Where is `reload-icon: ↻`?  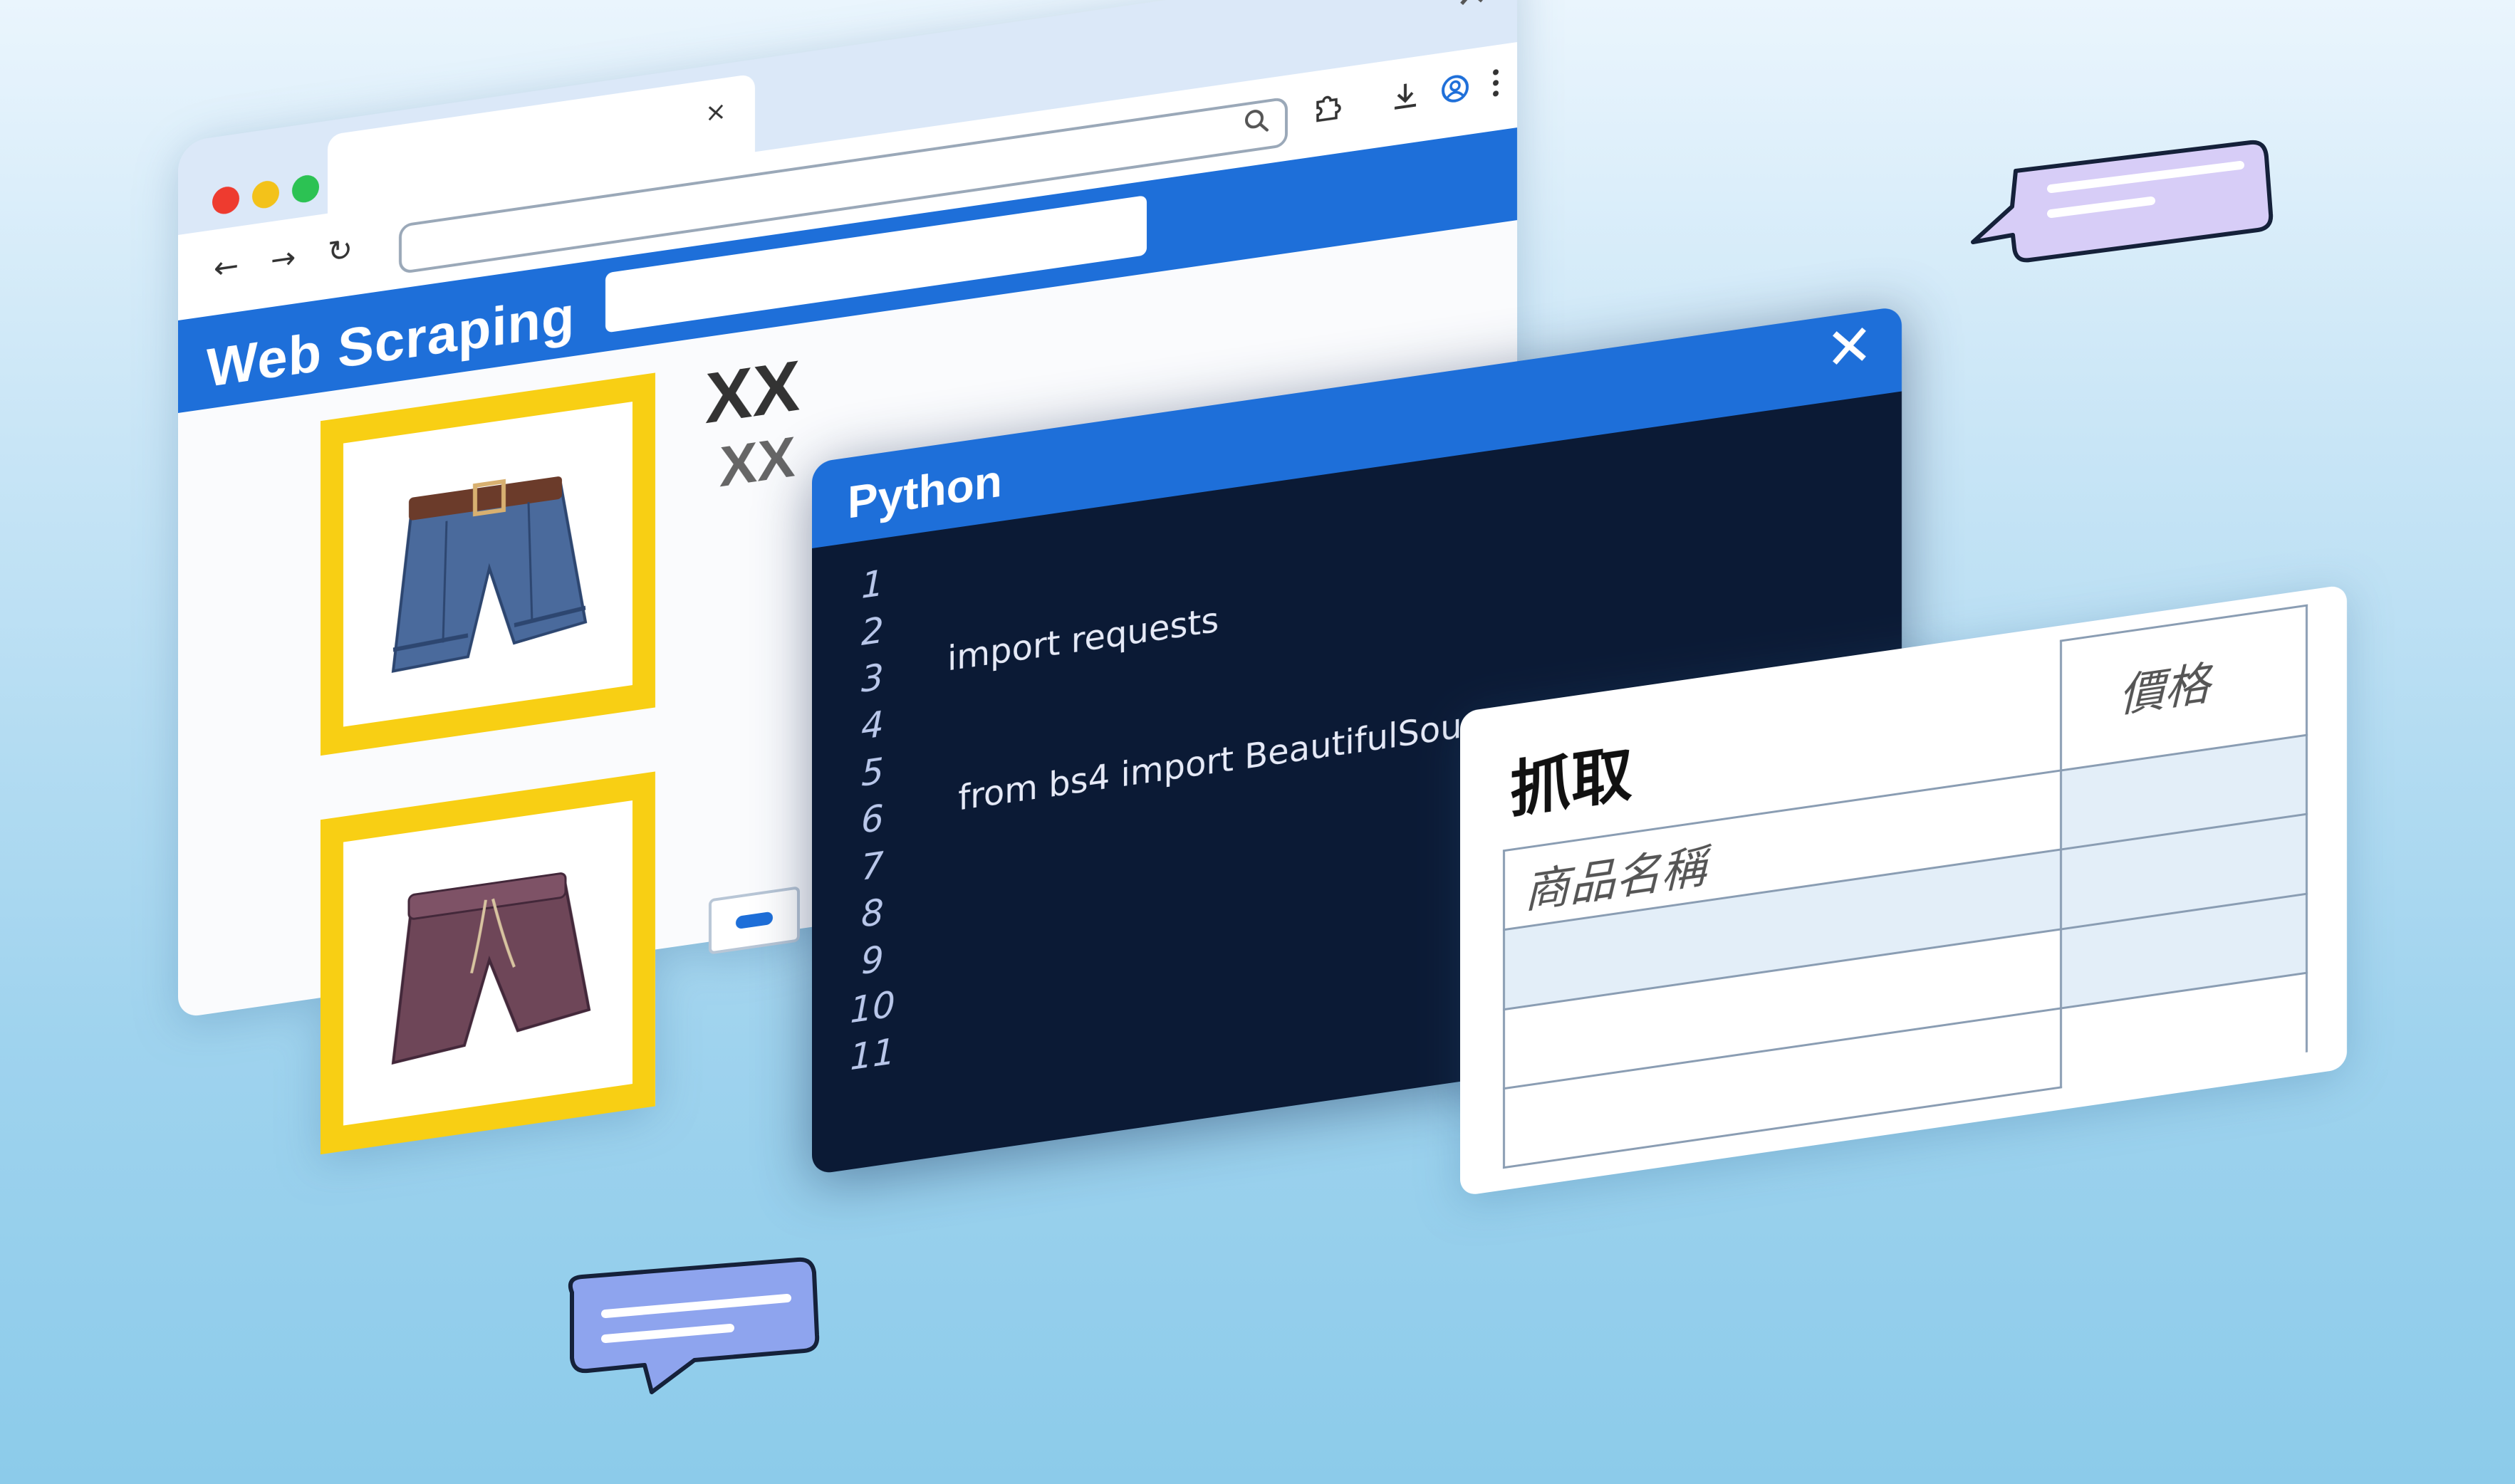
reload-icon: ↻ is located at coordinates (340, 250).